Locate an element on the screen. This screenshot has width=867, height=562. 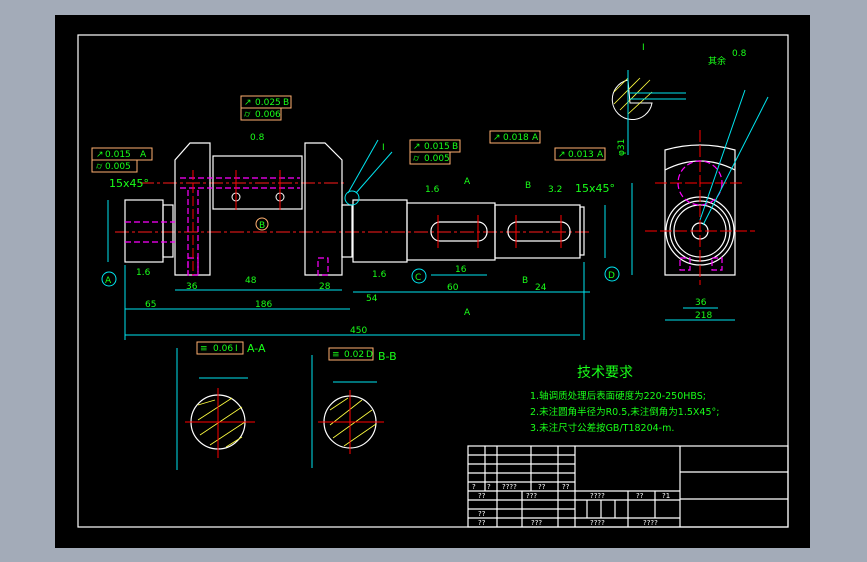
section-aa-label: A-A is located at coordinates (256, 348).